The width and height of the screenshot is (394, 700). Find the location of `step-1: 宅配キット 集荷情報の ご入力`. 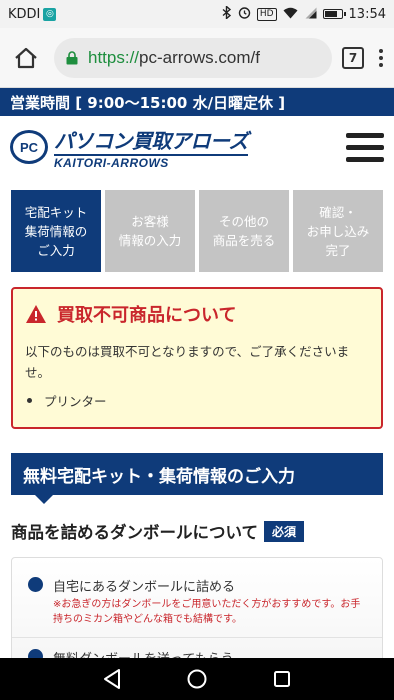

step-1: 宅配キット 集荷情報の ご入力 is located at coordinates (56, 231).